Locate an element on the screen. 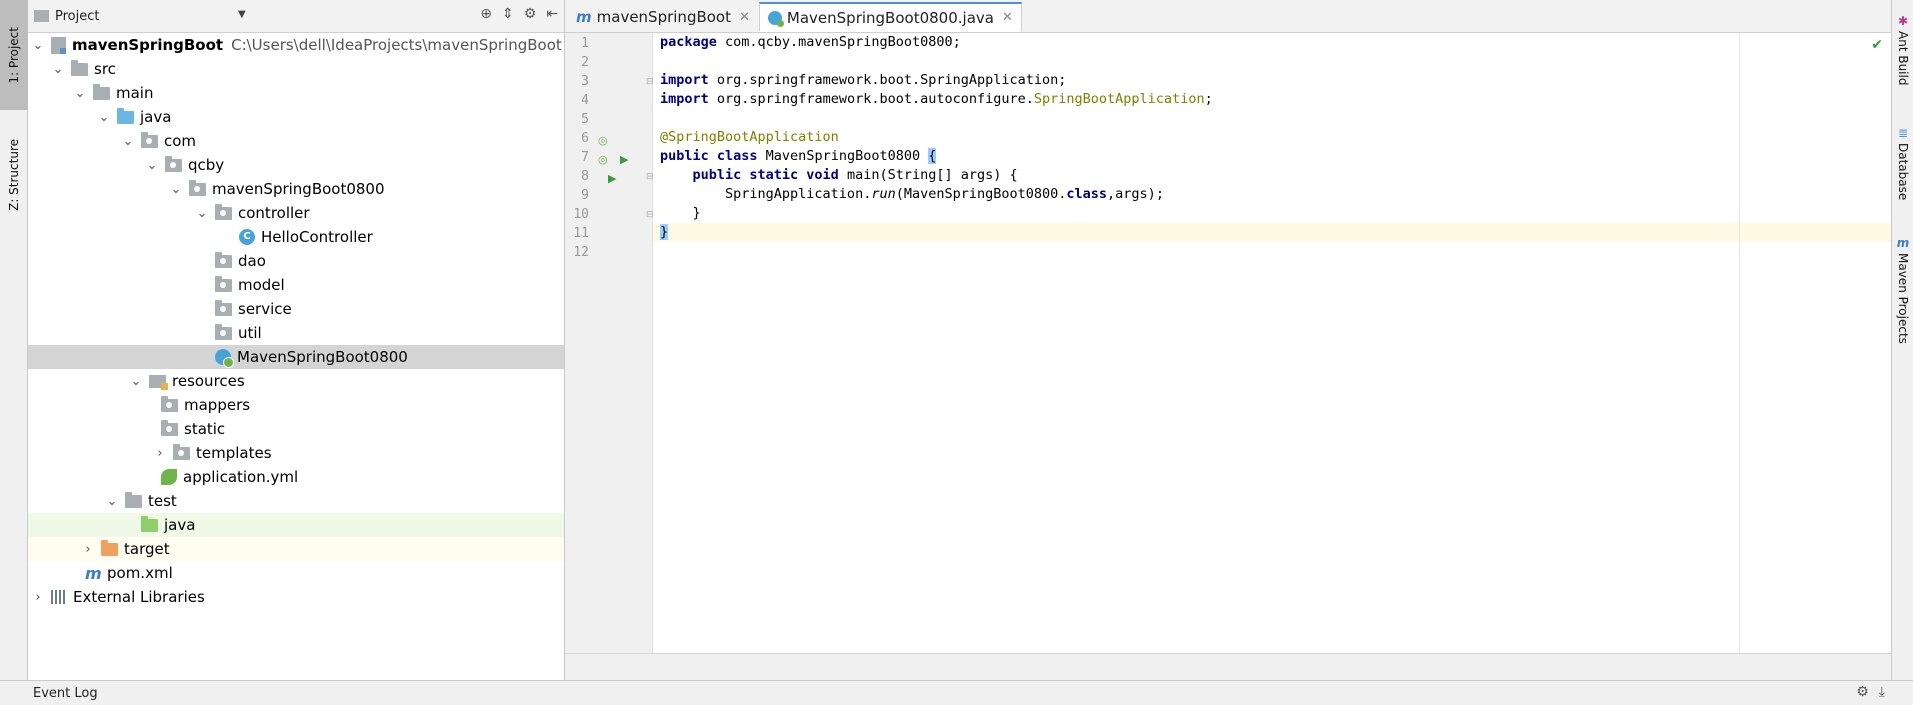 This screenshot has height=705, width=1913. tree-item-label: static is located at coordinates (205, 429).